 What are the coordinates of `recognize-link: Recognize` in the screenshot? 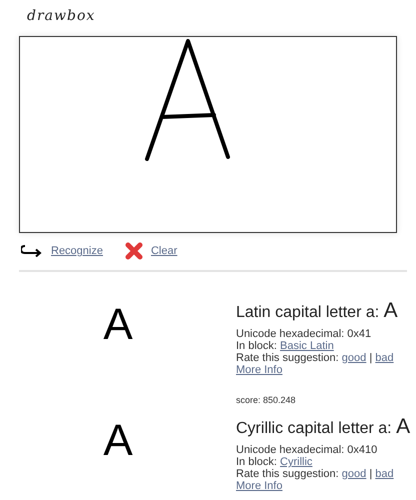 It's located at (77, 251).